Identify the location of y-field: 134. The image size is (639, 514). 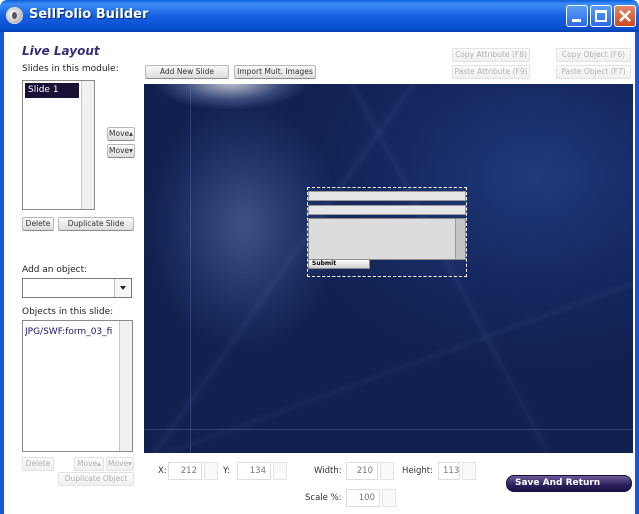
(254, 471).